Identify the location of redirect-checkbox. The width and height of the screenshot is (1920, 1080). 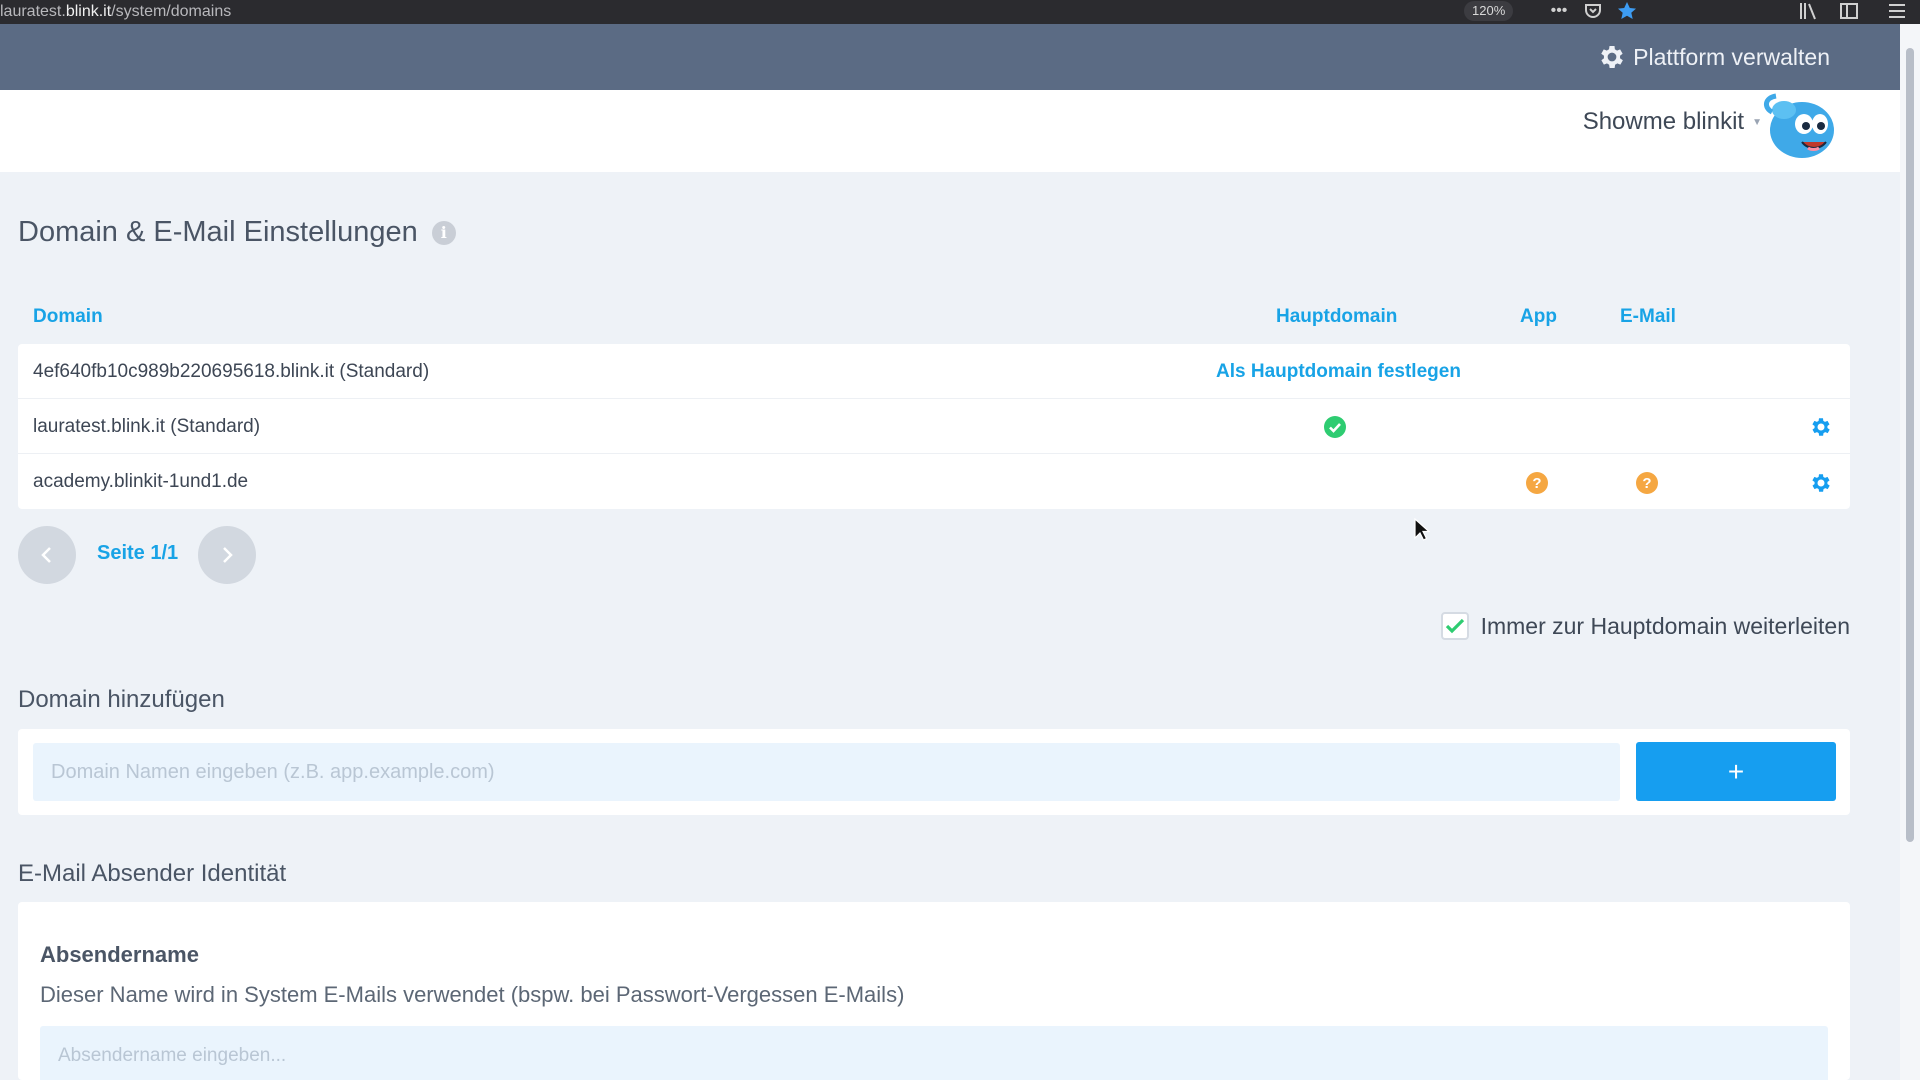
(1454, 626).